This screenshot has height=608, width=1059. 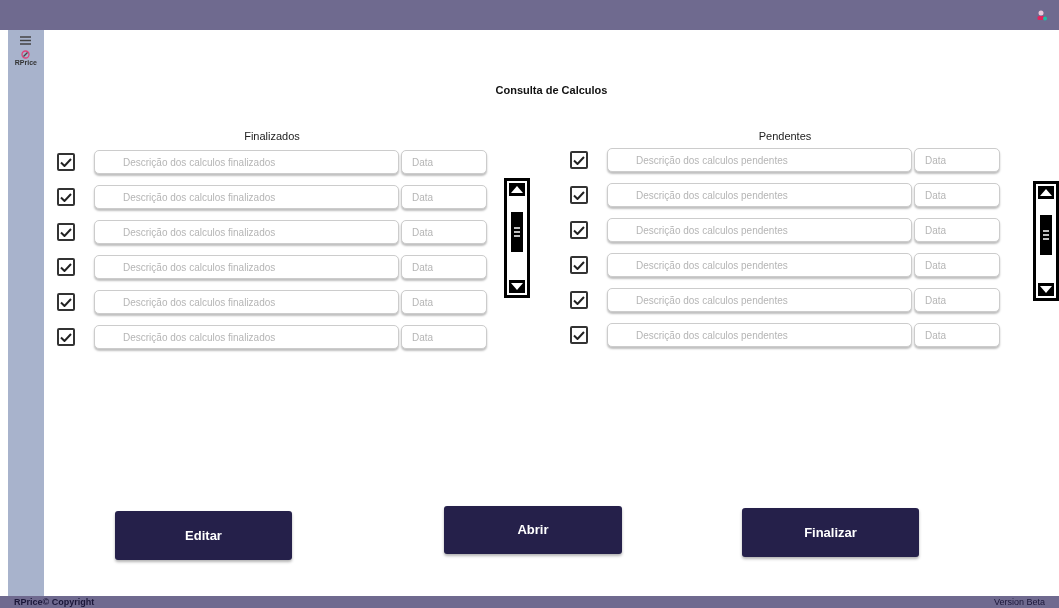 What do you see at coordinates (272, 136) in the screenshot?
I see `column-heading: Finalizados` at bounding box center [272, 136].